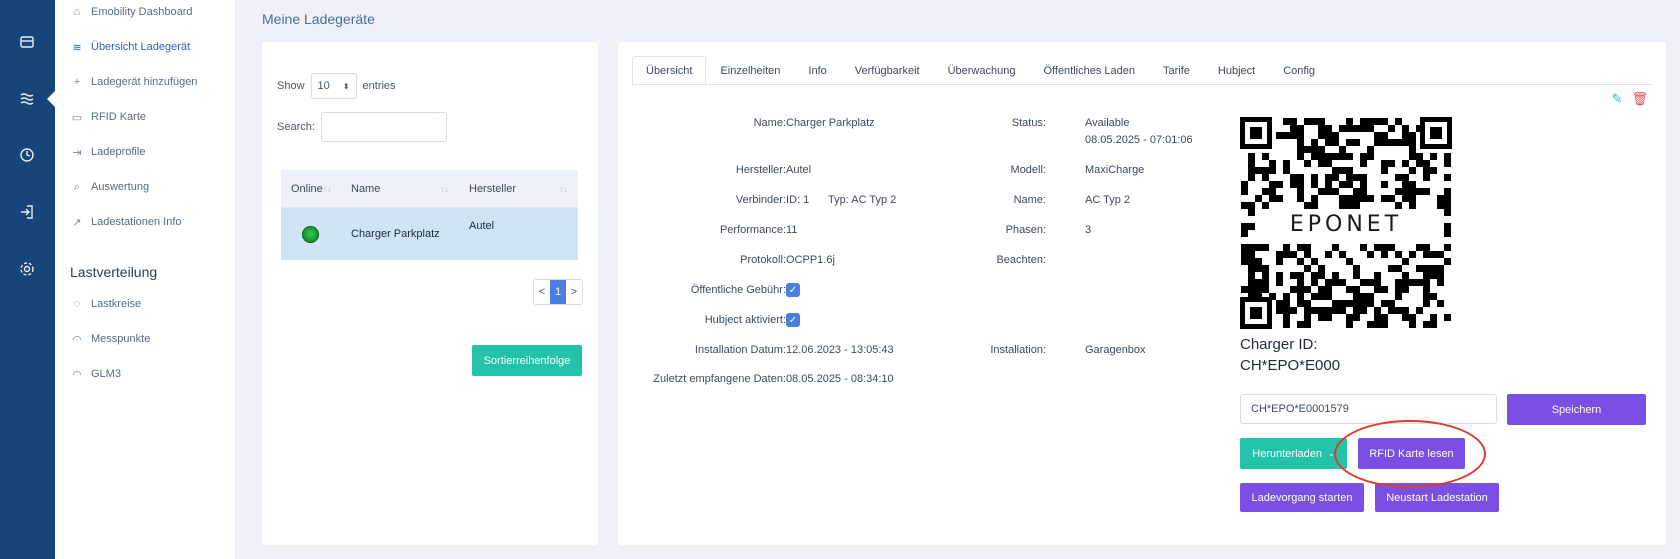 This screenshot has width=1680, height=559. I want to click on modell-value: MaxiCharge, so click(1115, 170).